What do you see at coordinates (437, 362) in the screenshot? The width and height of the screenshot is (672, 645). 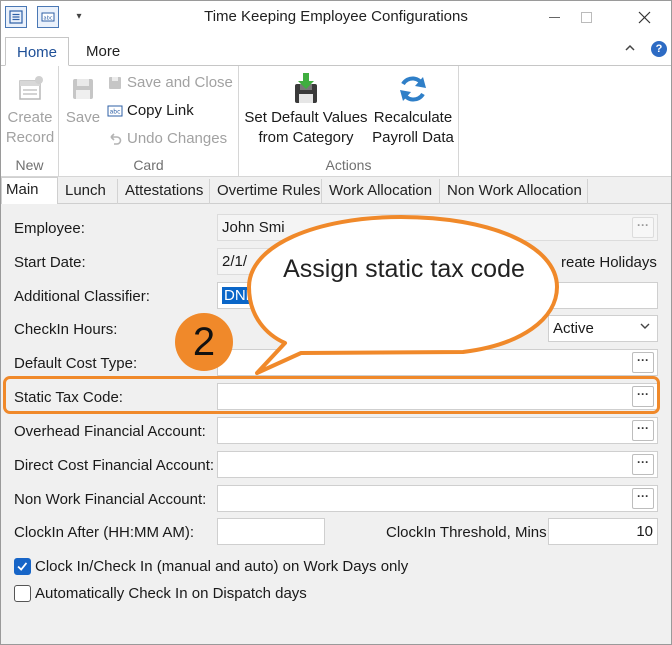 I see `default-cost-type-field` at bounding box center [437, 362].